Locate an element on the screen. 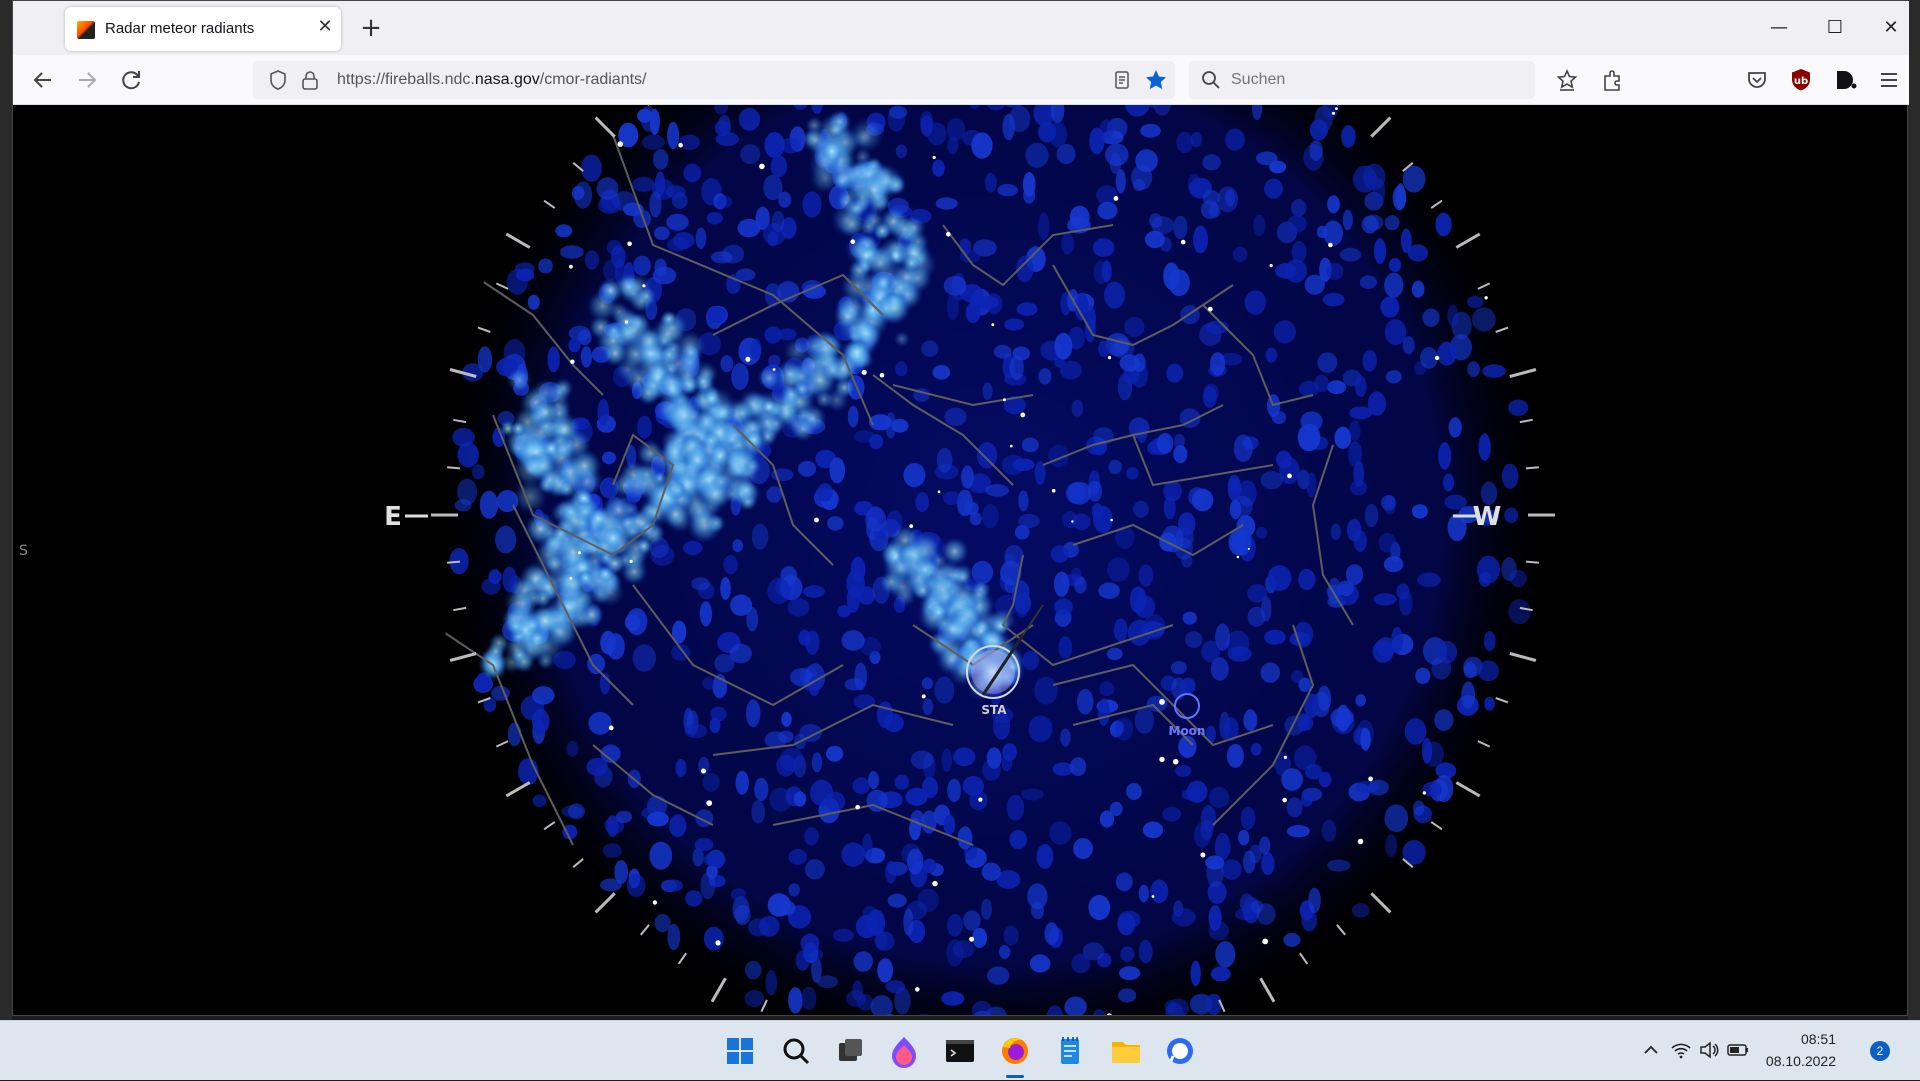 The image size is (1920, 1081). url-prefix: https://fireballs.ndc. is located at coordinates (406, 79).